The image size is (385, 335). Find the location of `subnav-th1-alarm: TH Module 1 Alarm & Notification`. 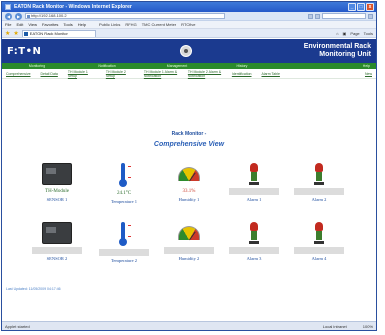

subnav-th1-alarm: TH Module 1 Alarm & Notification is located at coordinates (161, 74).